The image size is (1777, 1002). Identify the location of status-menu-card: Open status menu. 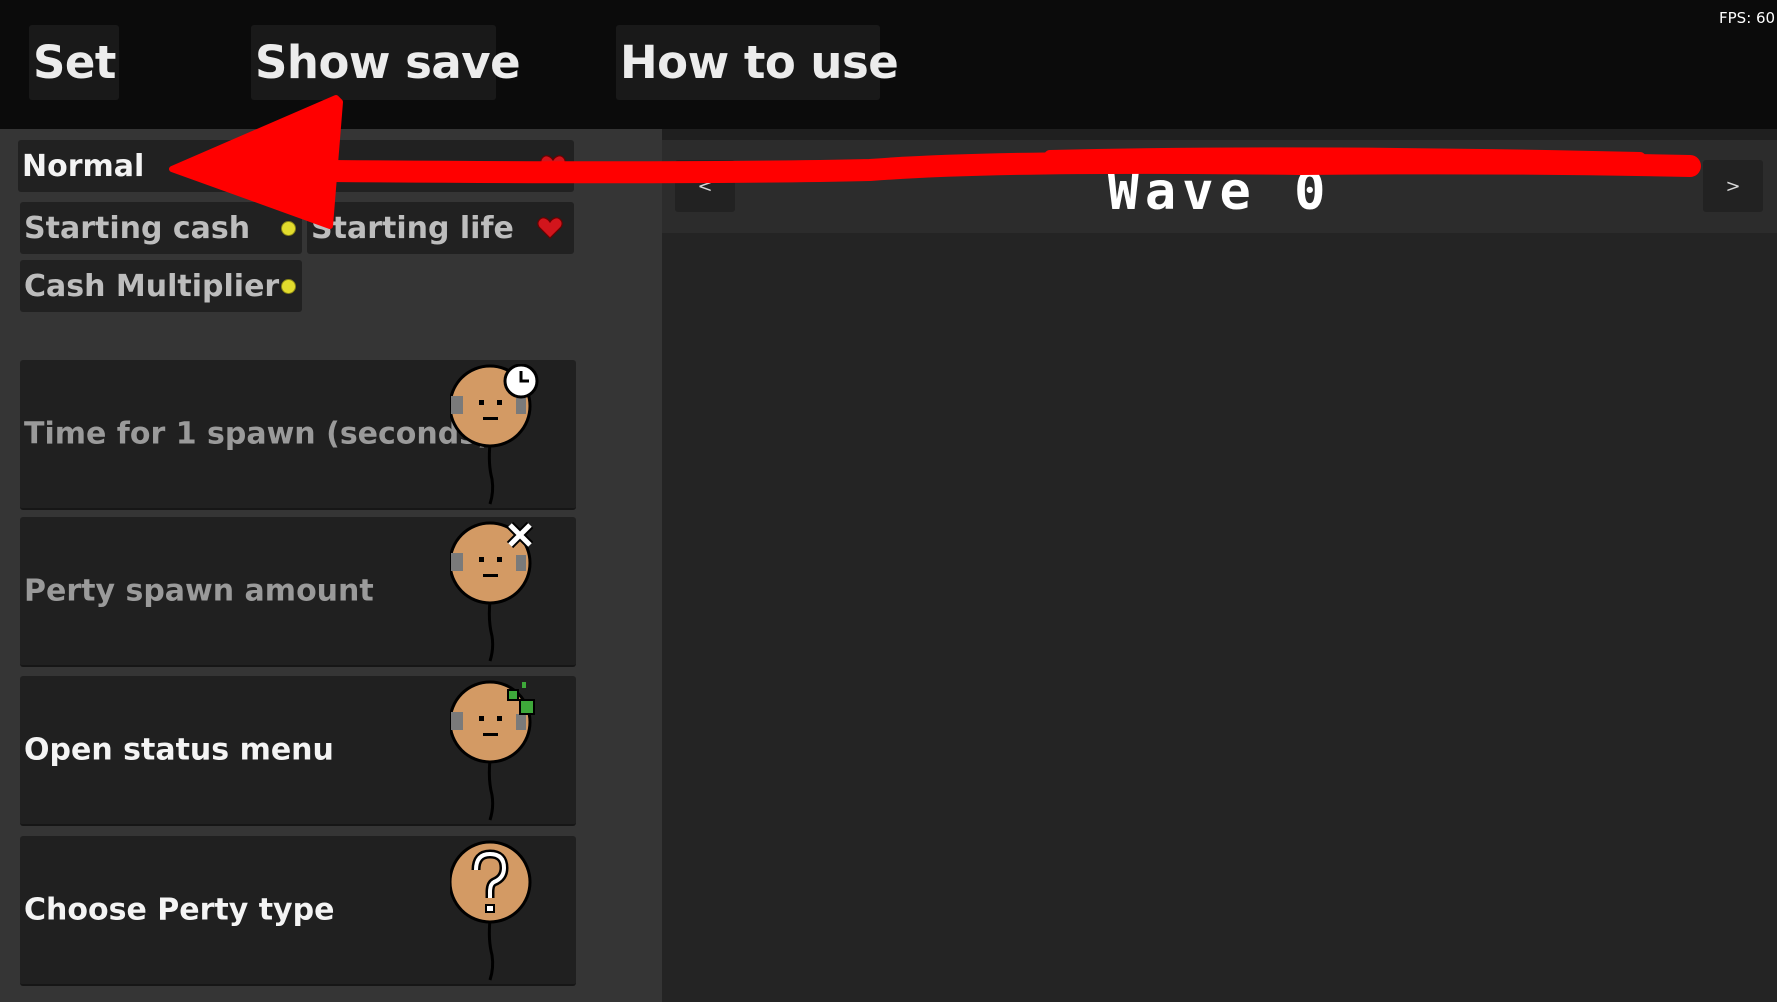
(298, 751).